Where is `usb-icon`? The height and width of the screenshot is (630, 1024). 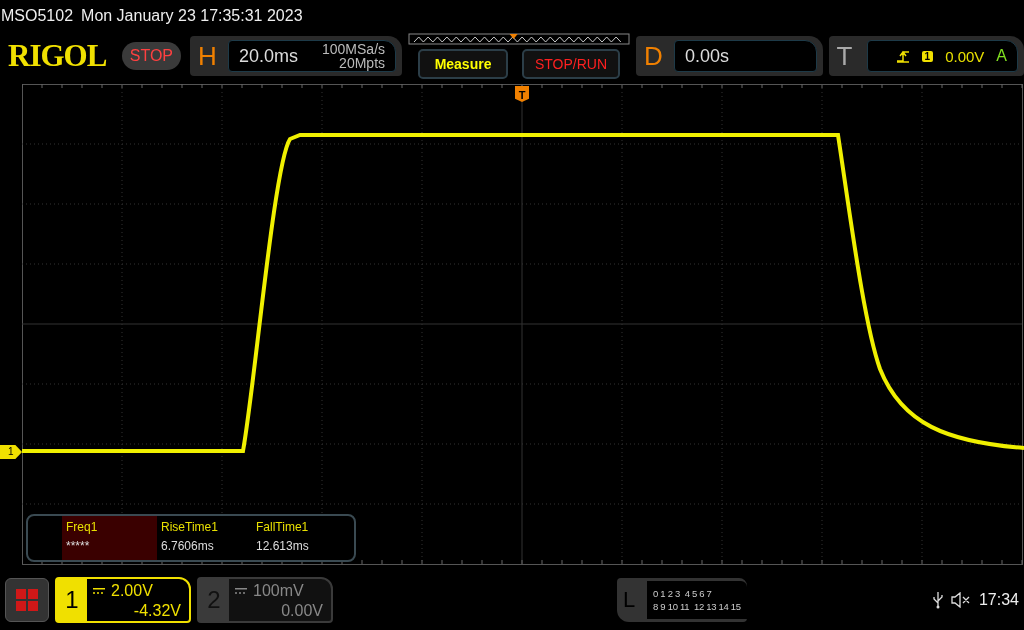
usb-icon is located at coordinates (937, 600).